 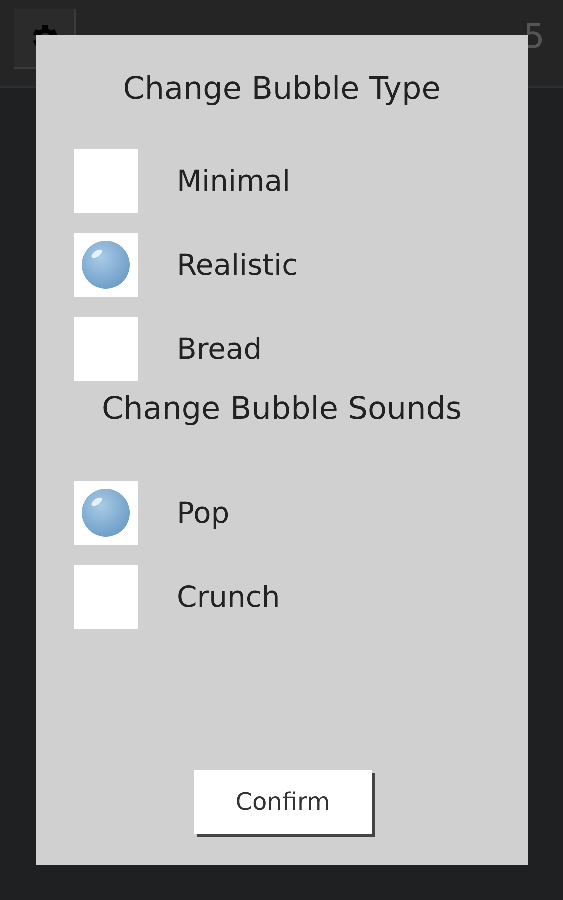 What do you see at coordinates (282, 410) in the screenshot?
I see `section-title: Change Bubble Sounds` at bounding box center [282, 410].